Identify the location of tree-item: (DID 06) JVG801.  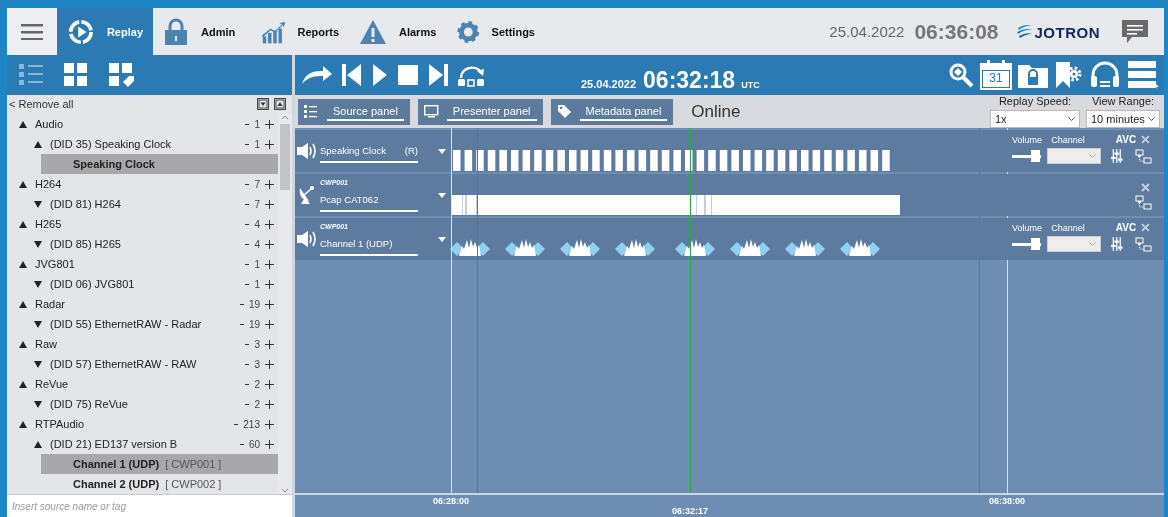
(92, 284).